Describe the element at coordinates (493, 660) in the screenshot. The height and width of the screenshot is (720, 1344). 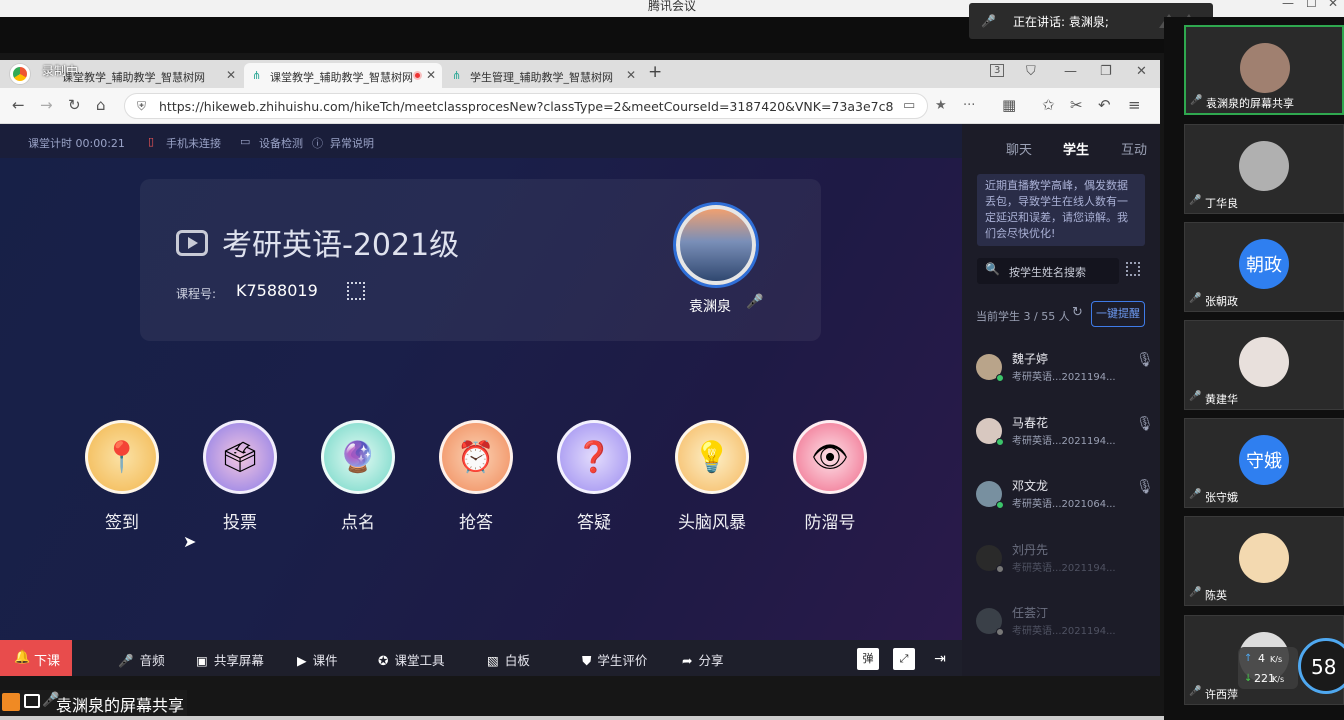
I see `whiteboard-icon: ▧` at that location.